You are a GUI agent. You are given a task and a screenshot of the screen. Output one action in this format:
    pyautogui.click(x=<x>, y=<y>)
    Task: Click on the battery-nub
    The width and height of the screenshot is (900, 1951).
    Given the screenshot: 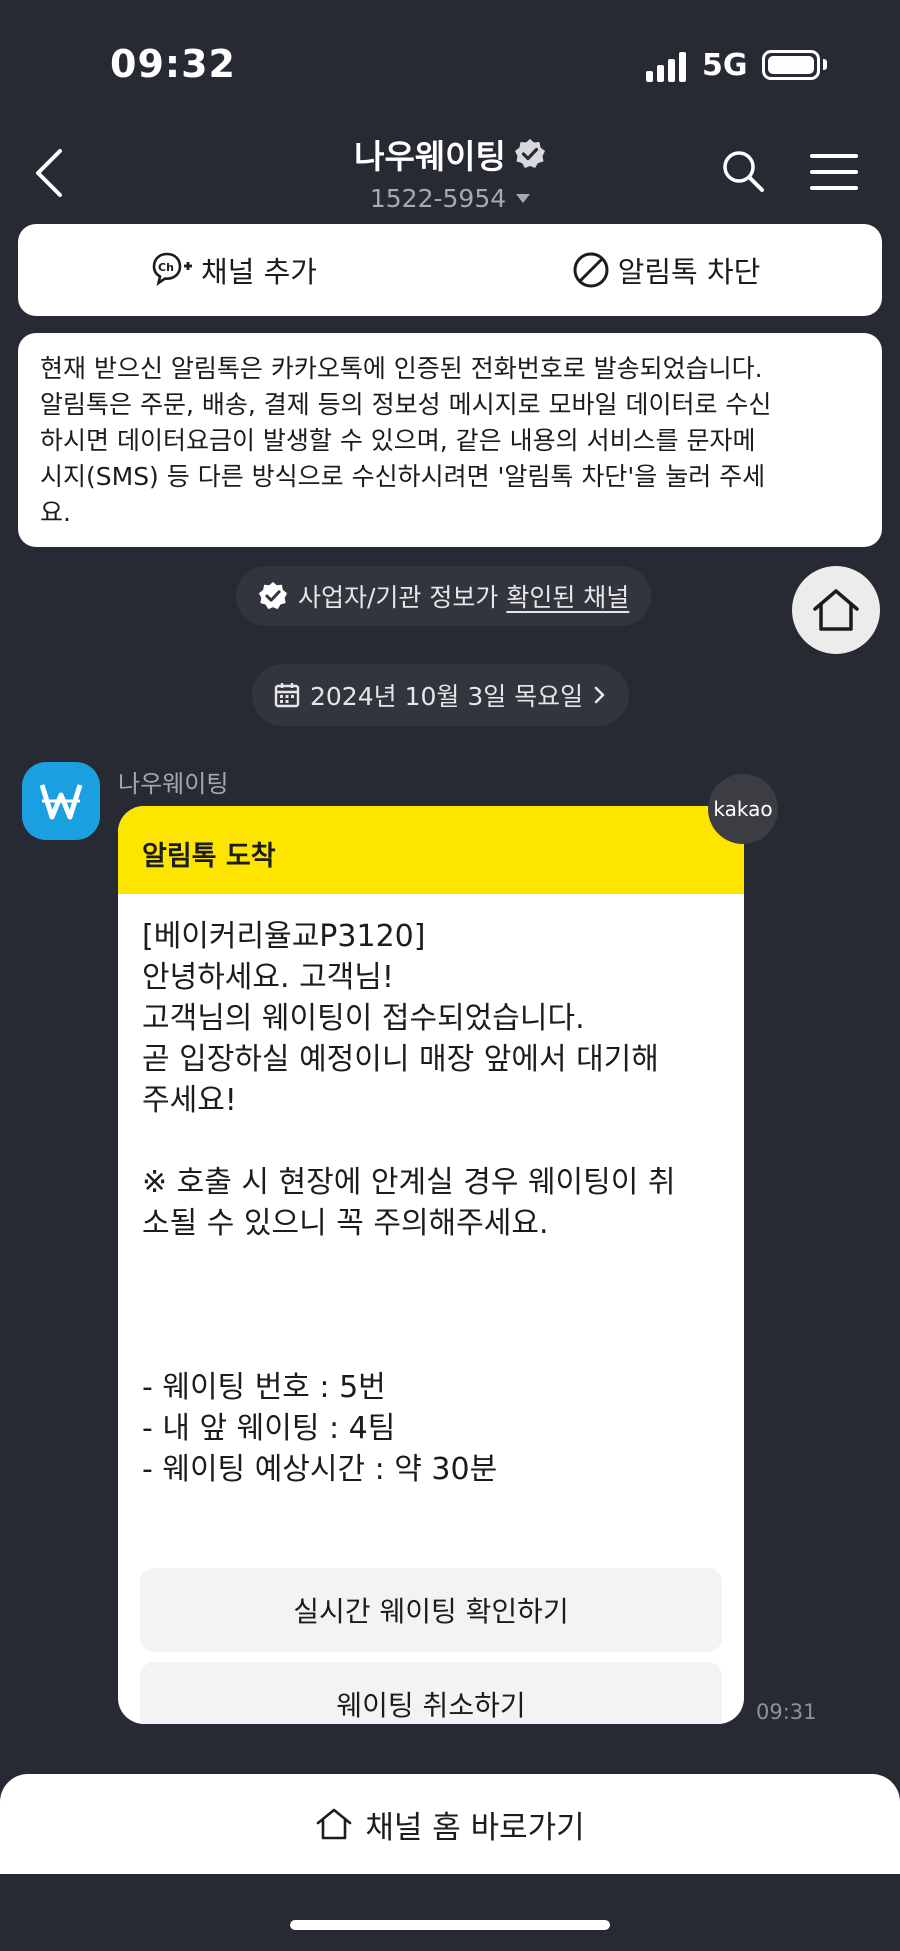 What is the action you would take?
    pyautogui.click(x=825, y=64)
    